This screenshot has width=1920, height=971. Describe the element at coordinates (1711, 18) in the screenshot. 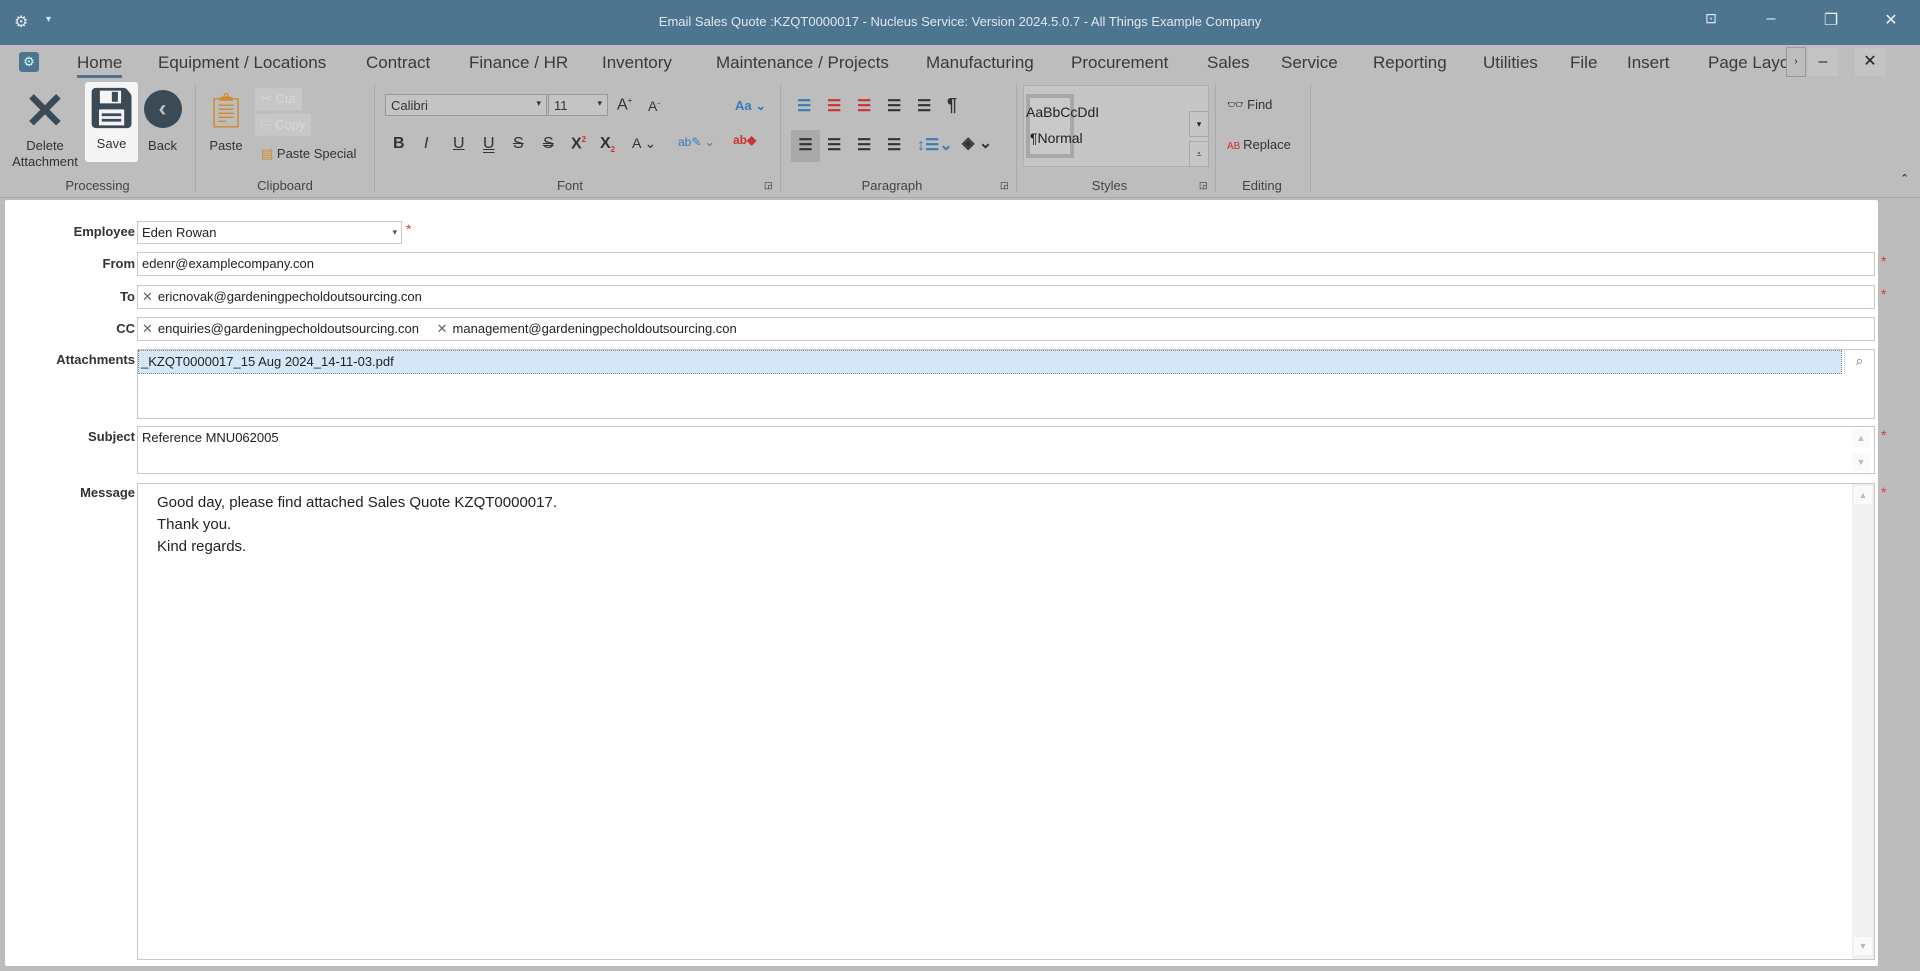

I see `ribbon-display-icon: ⊡` at that location.